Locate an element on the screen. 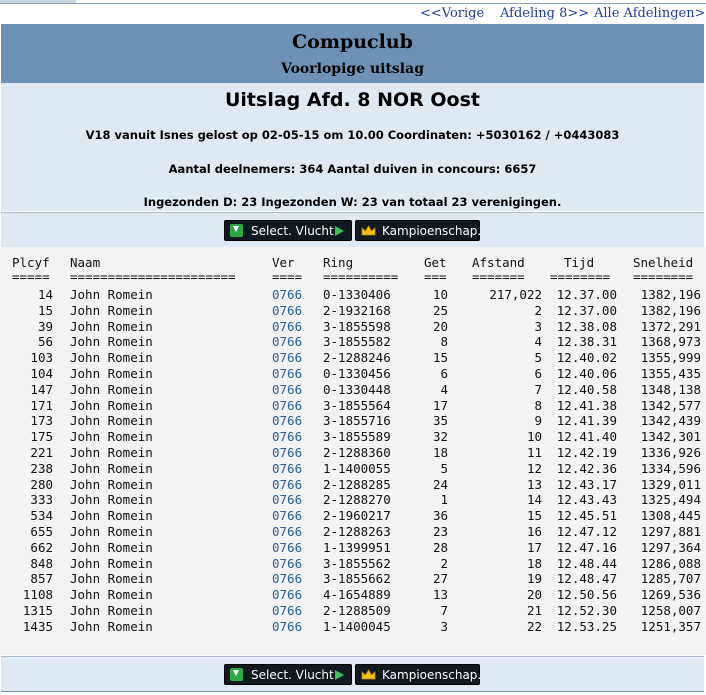 Image resolution: width=706 pixels, height=695 pixels. col-get-cell: 24 is located at coordinates (440, 484).